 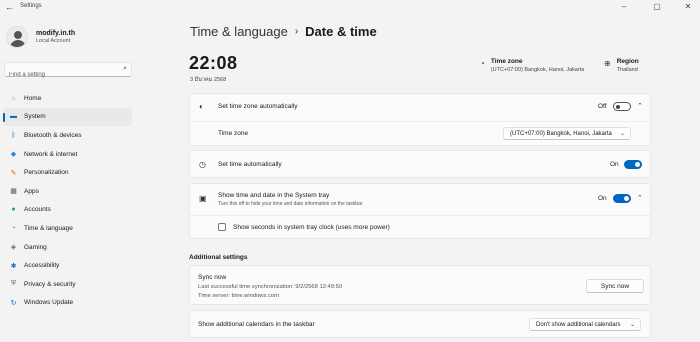 What do you see at coordinates (53, 41) in the screenshot?
I see `profile-account-type: Local Account` at bounding box center [53, 41].